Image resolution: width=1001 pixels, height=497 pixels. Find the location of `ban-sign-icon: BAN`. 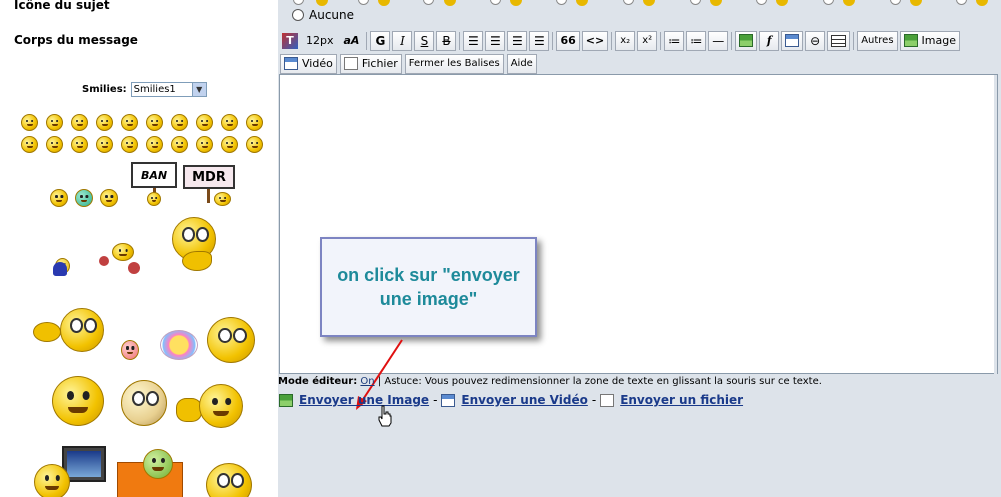

ban-sign-icon: BAN is located at coordinates (154, 175).